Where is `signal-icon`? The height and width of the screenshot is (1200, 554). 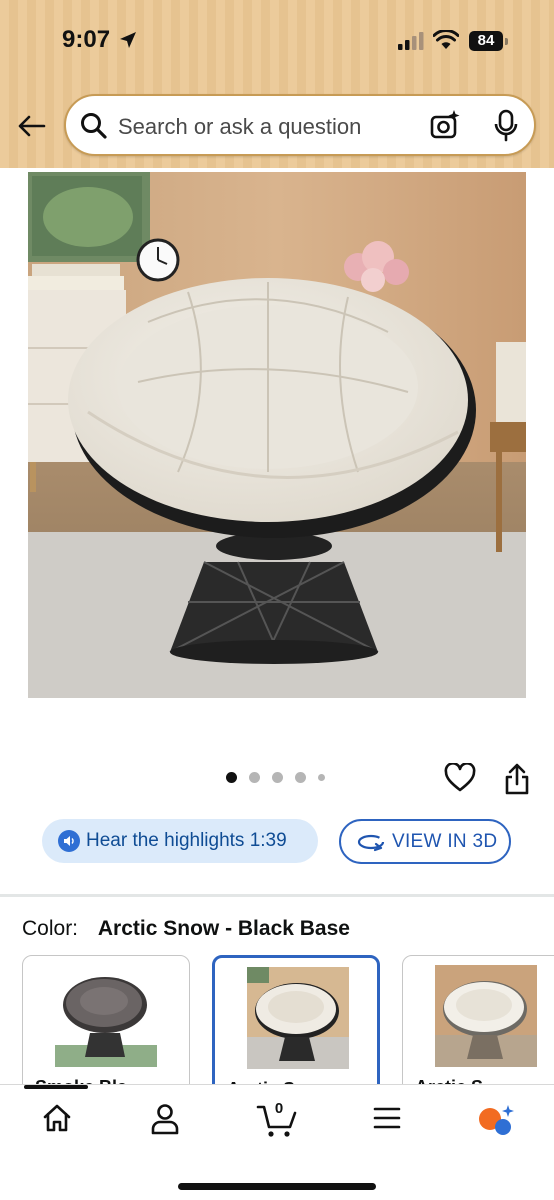
signal-icon is located at coordinates (411, 41).